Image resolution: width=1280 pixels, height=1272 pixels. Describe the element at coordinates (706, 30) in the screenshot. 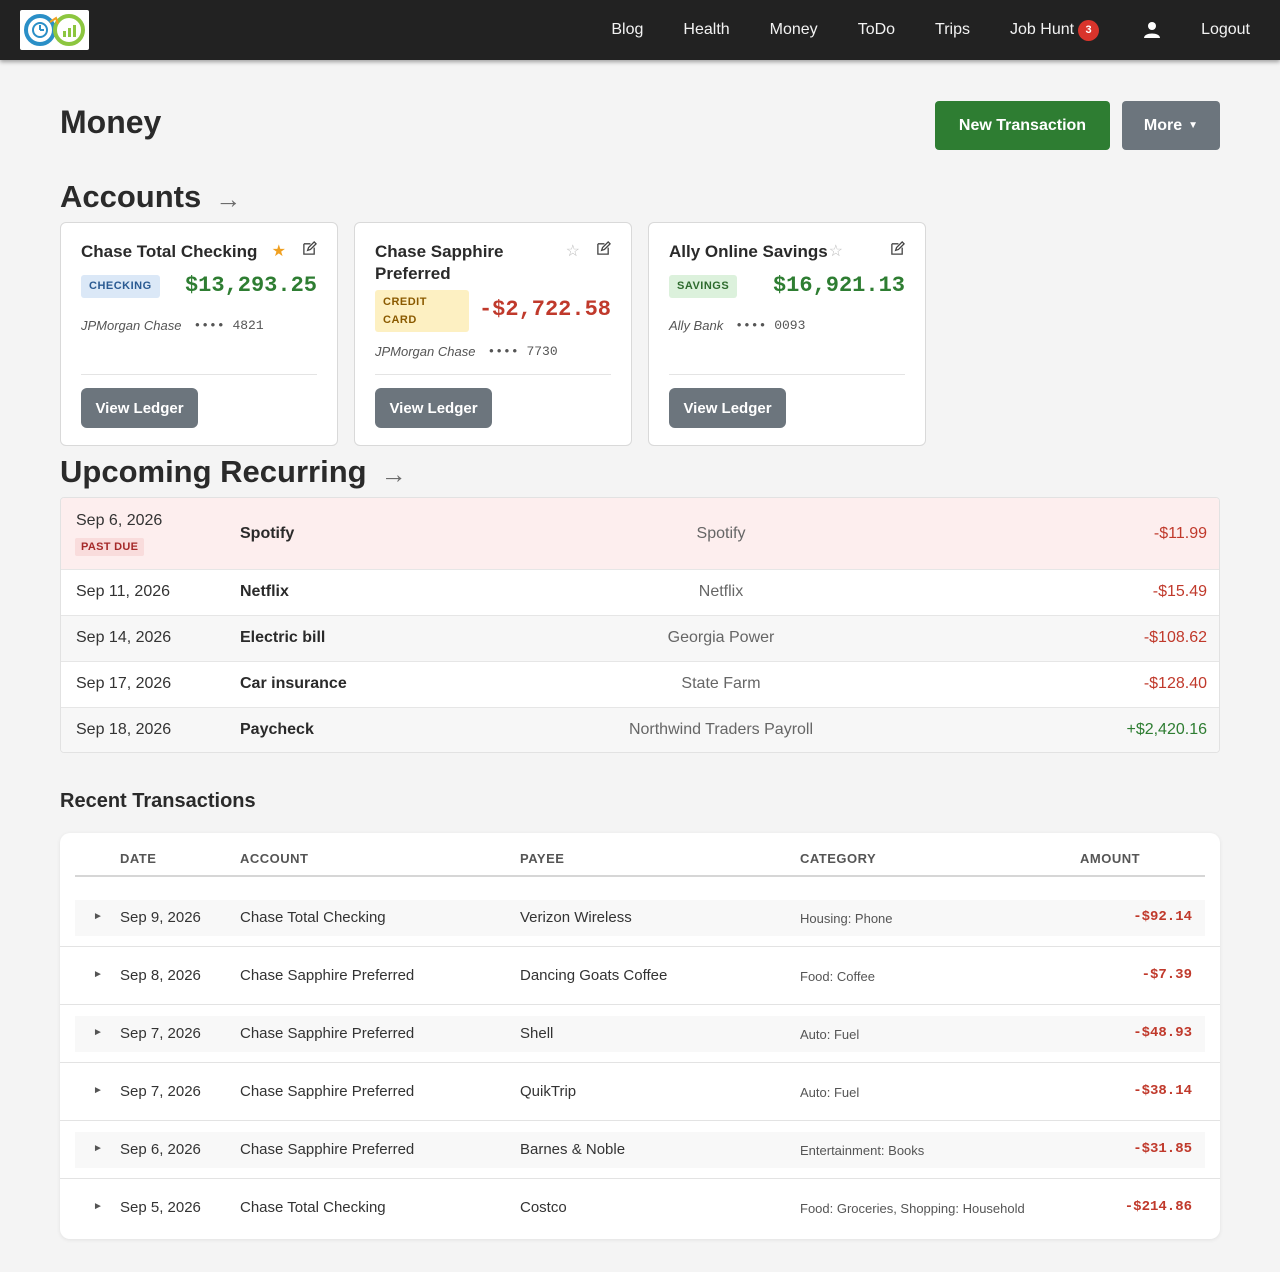

I see `nav-link-health: Health` at that location.